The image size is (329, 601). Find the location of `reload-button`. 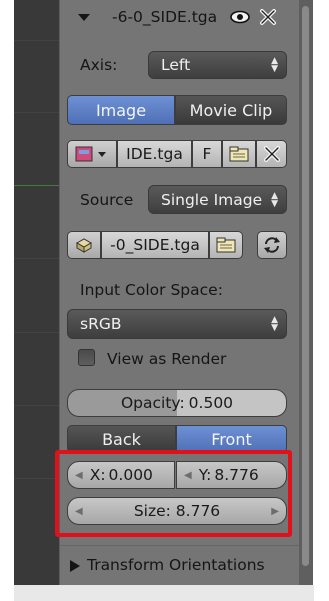

reload-button is located at coordinates (272, 245).